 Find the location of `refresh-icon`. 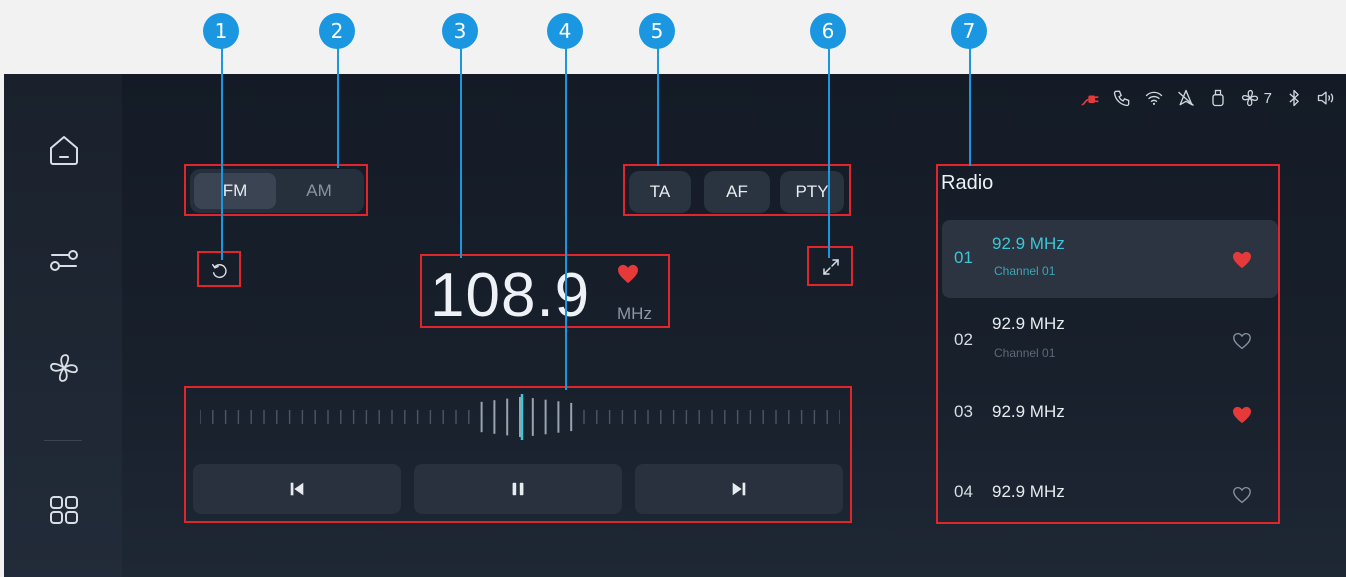

refresh-icon is located at coordinates (219, 271).